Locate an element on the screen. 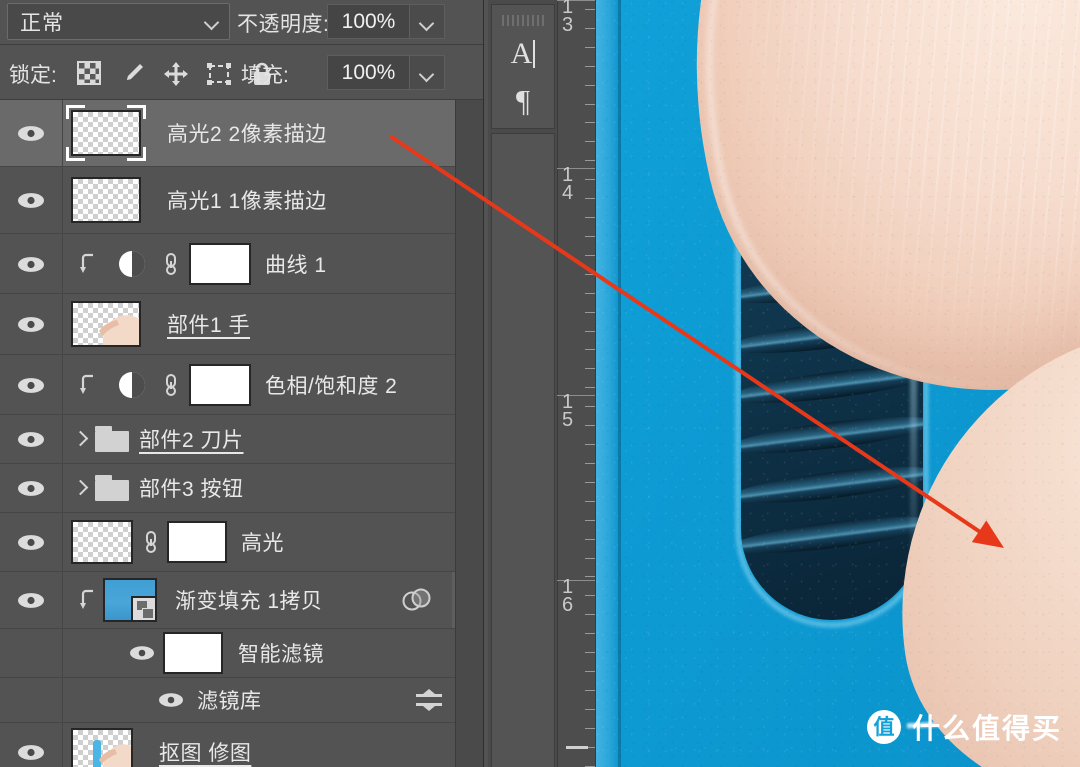 The height and width of the screenshot is (767, 1080). layer-name: 高光 is located at coordinates (262, 542).